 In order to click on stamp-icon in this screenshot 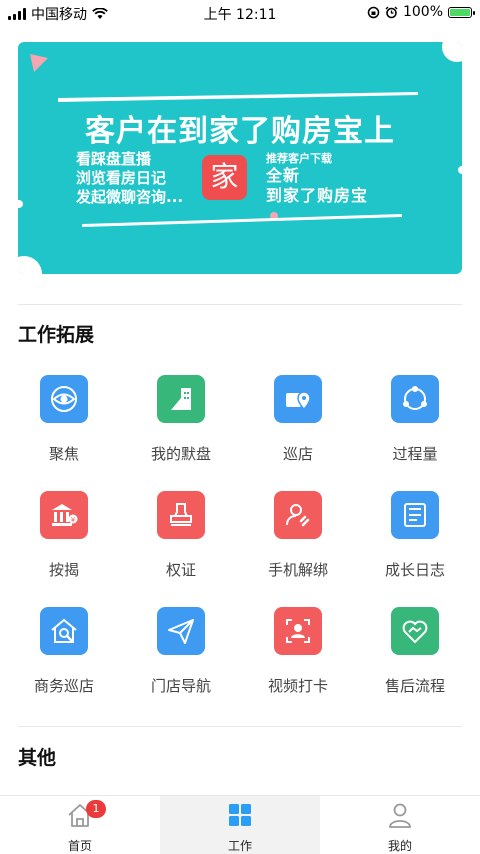, I will do `click(181, 515)`.